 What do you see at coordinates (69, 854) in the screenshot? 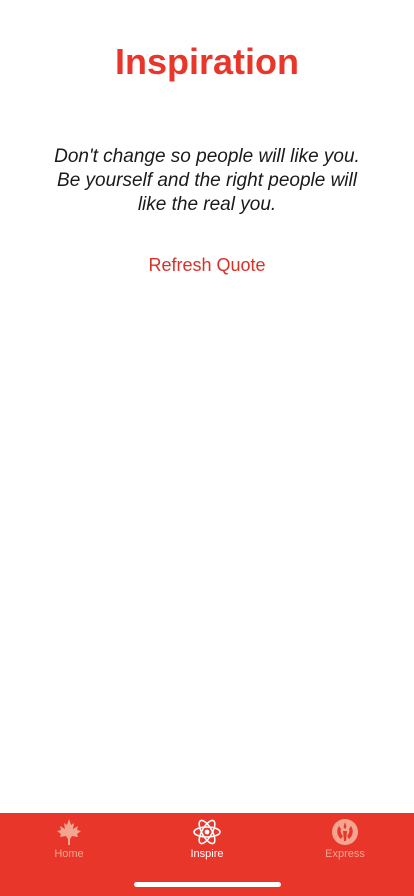
I see `tab-home-label: Home` at bounding box center [69, 854].